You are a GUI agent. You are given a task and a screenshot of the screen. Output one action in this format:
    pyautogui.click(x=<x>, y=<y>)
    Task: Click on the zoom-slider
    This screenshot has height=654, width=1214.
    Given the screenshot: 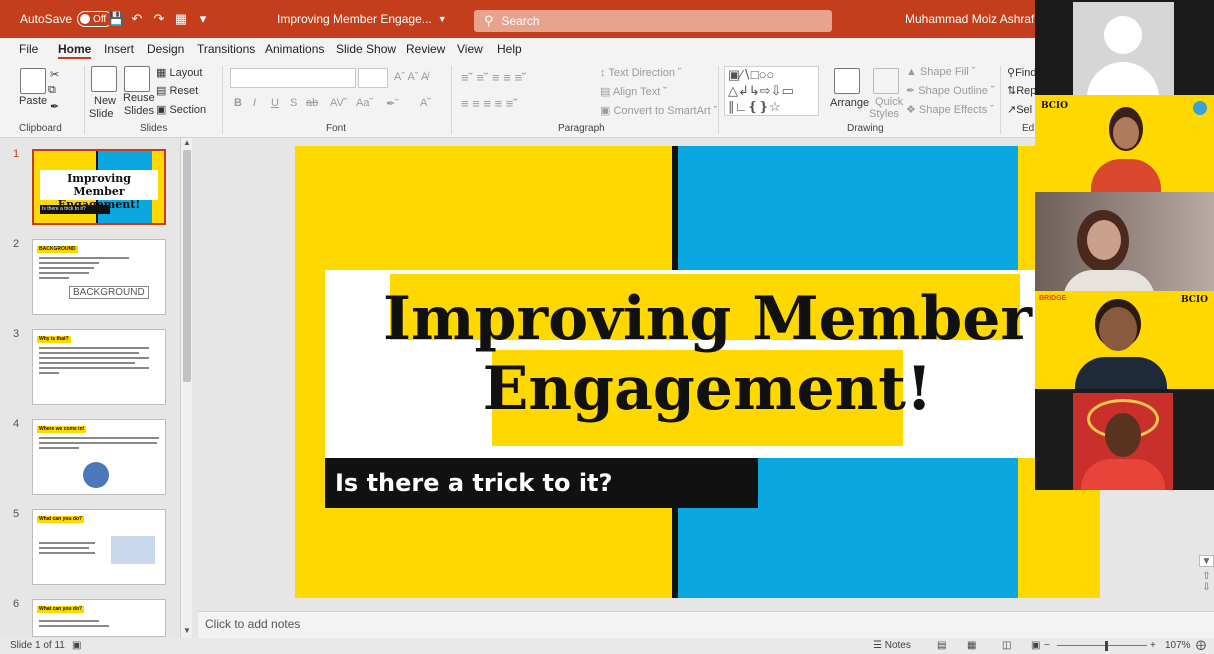 What is the action you would take?
    pyautogui.click(x=1102, y=645)
    